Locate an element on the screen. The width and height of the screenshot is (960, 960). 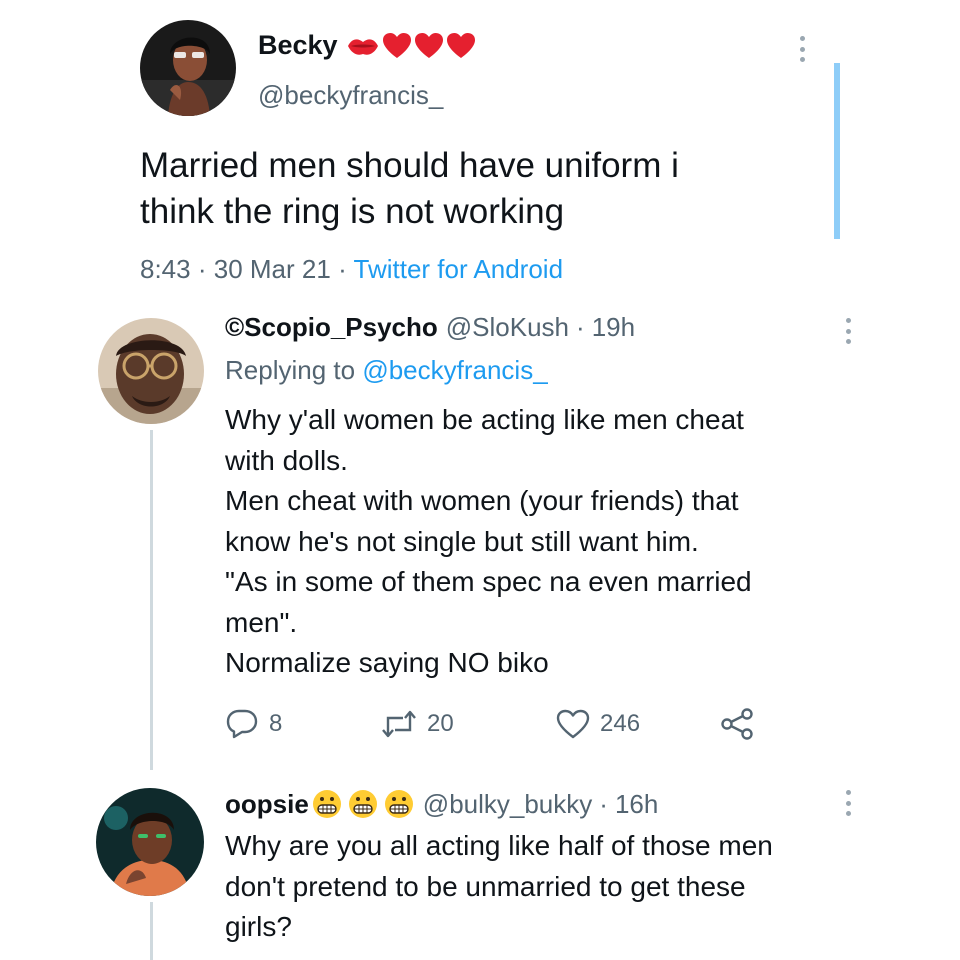
share-icon is located at coordinates (737, 724).